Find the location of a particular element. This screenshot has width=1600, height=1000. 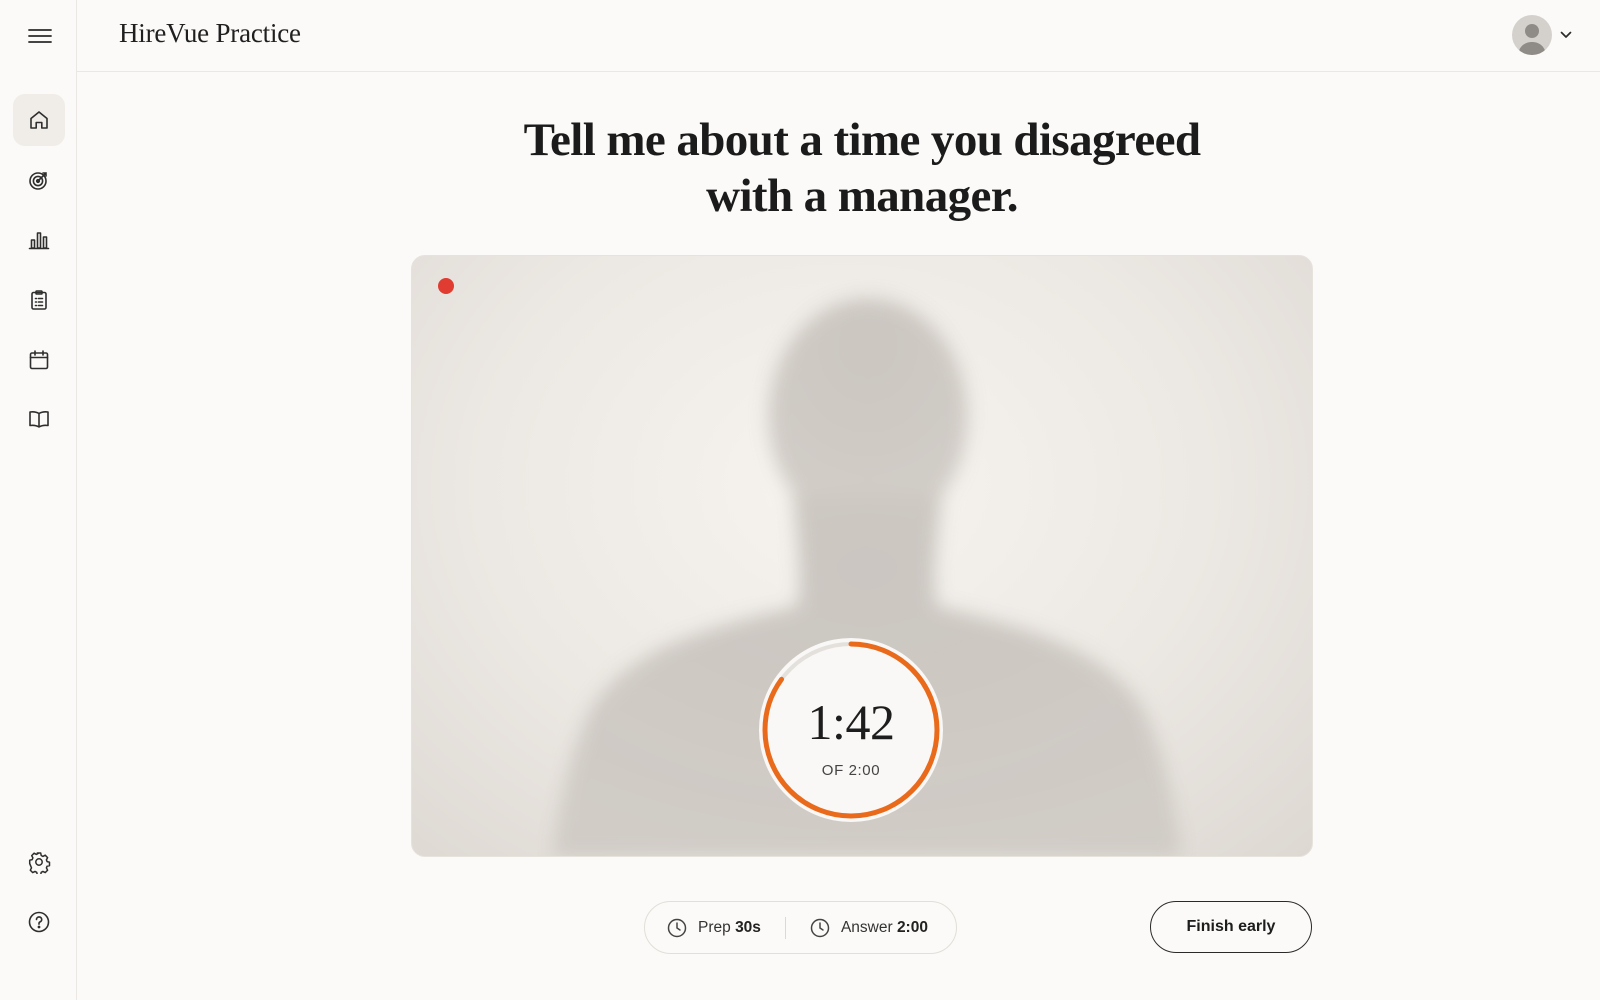

answer-phase: Answer 2:00 is located at coordinates (869, 928).